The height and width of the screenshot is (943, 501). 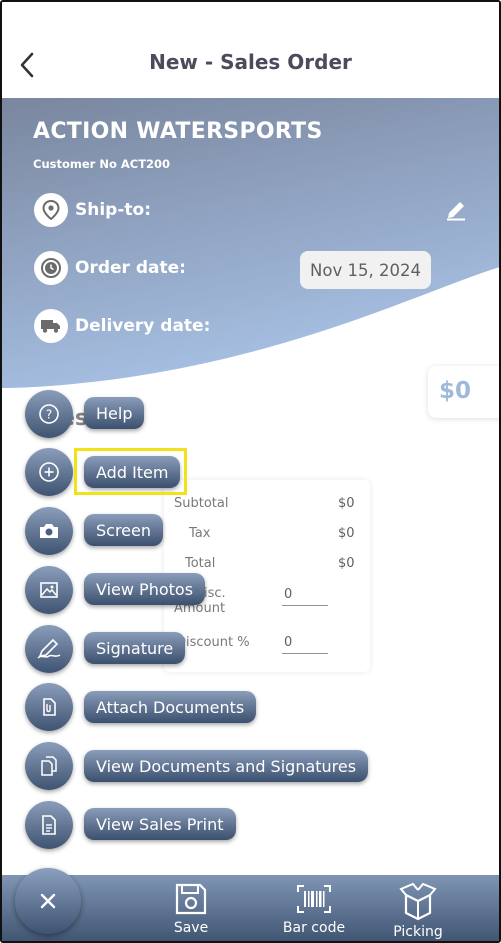 I want to click on add-circle-icon, so click(x=49, y=472).